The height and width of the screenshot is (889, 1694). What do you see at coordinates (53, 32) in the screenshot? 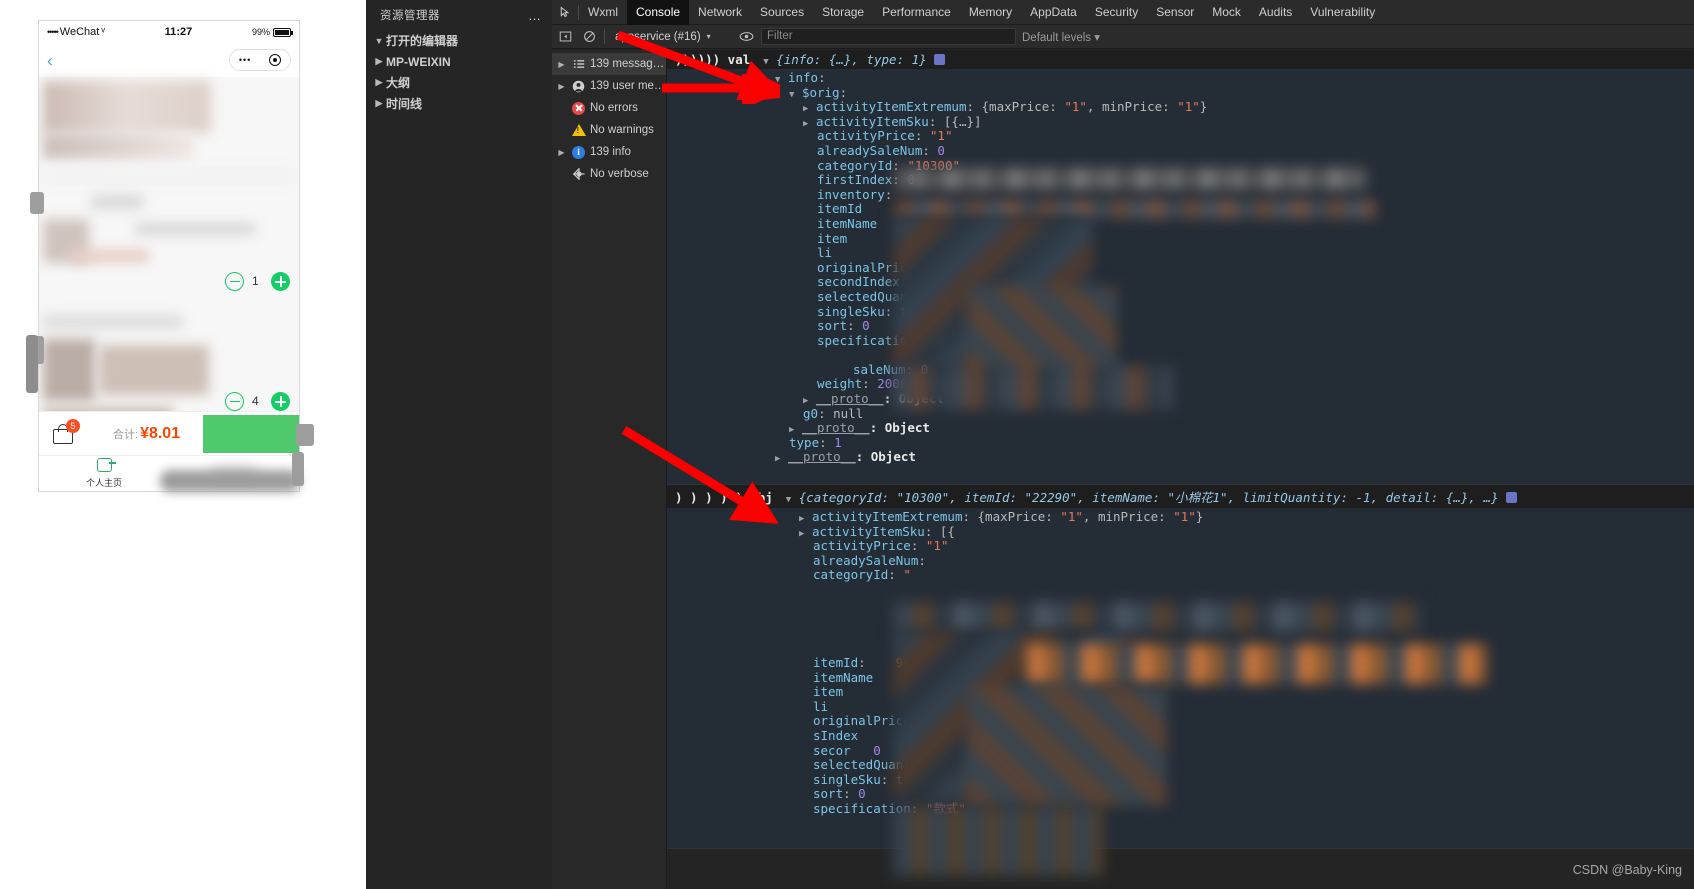
I see `signal-dots-icon: •••••` at bounding box center [53, 32].